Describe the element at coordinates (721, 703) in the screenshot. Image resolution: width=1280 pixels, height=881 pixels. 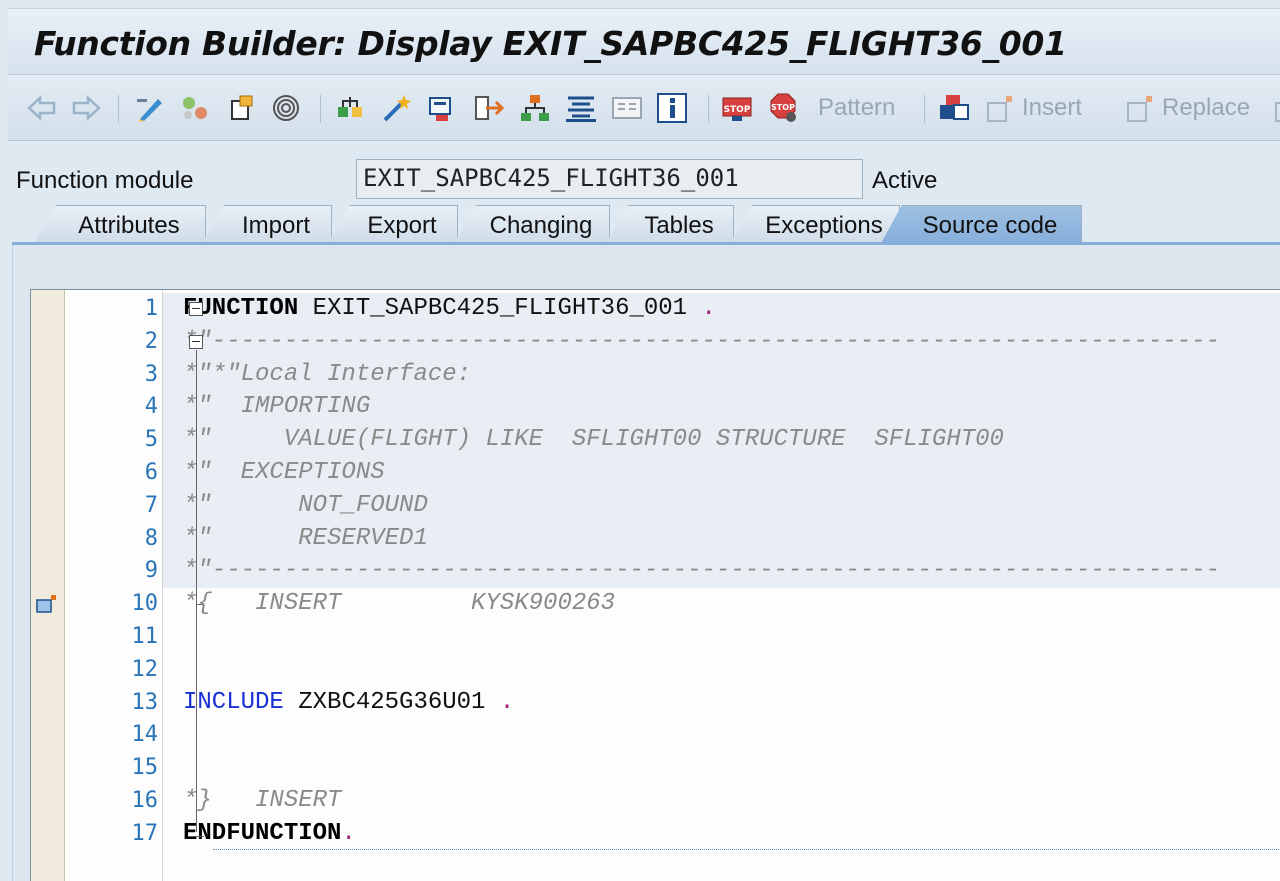
I see `code-line: INCLUDE ZXBC425G36U01 .` at that location.